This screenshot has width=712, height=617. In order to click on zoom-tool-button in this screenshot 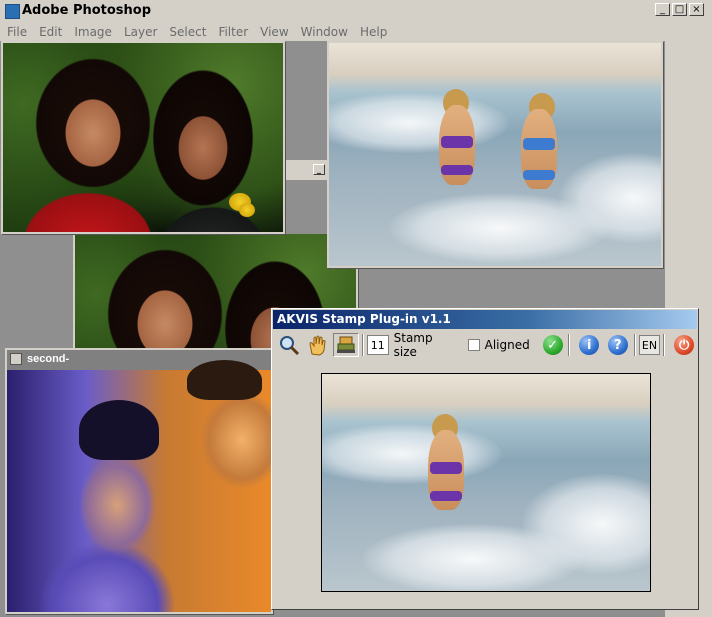, I will do `click(289, 345)`.